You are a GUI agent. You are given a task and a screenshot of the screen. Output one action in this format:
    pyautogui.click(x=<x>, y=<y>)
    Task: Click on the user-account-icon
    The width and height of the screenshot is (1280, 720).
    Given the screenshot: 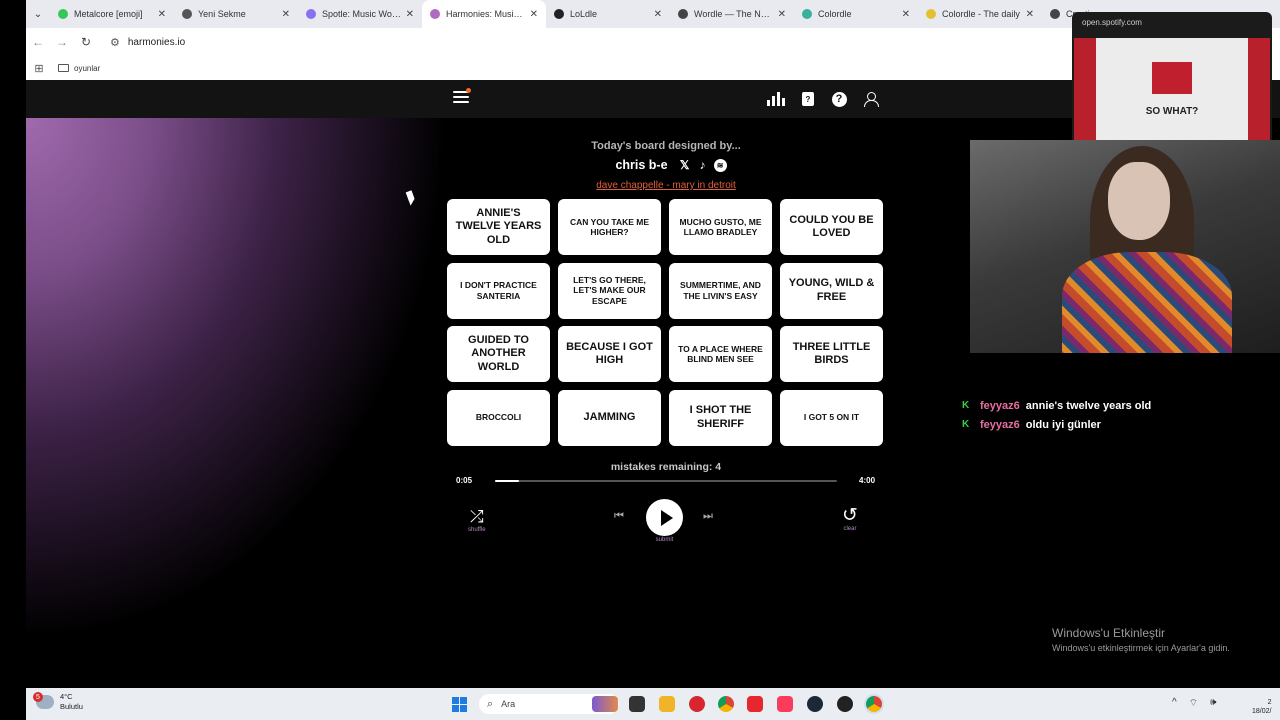 What is the action you would take?
    pyautogui.click(x=871, y=99)
    